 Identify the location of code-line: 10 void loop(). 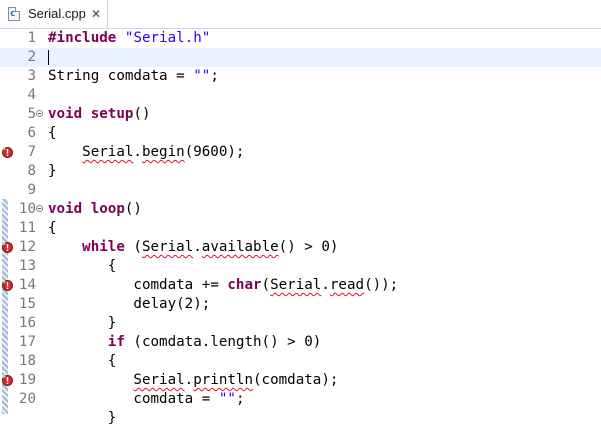
(300, 209).